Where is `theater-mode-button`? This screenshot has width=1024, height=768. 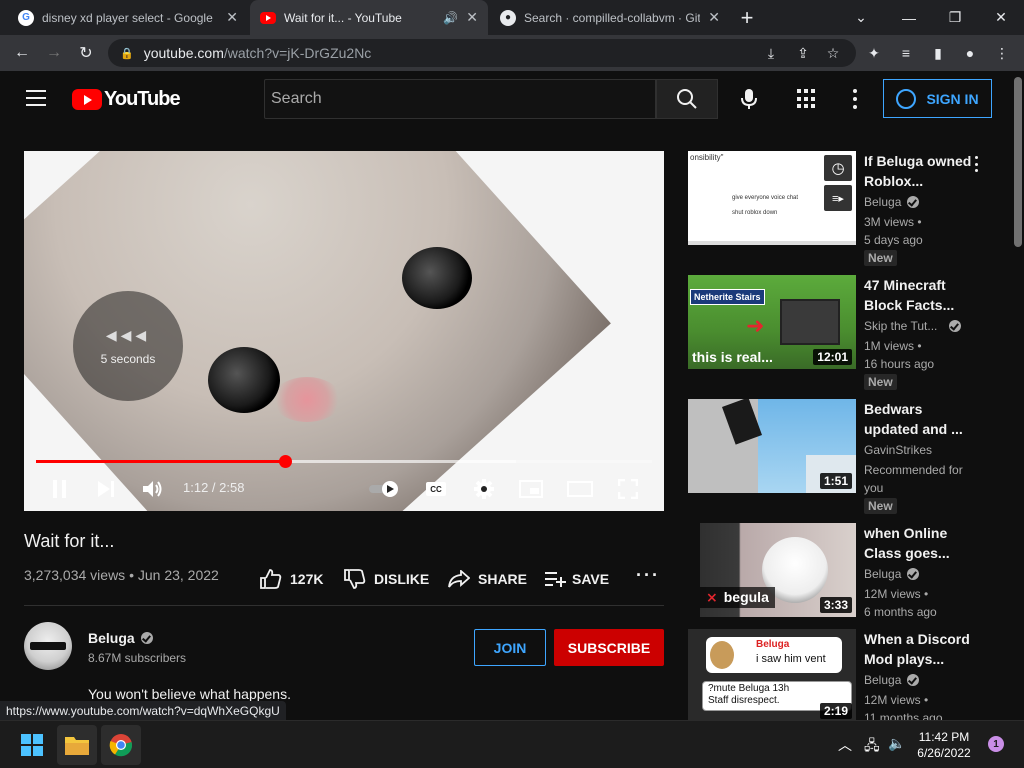 theater-mode-button is located at coordinates (580, 489).